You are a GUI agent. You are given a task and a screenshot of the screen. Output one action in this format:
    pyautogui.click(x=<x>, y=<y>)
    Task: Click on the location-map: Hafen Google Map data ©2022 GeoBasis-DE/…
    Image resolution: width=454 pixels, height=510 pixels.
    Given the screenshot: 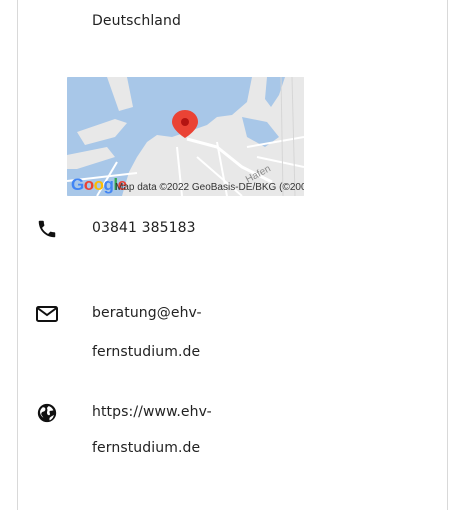 What is the action you would take?
    pyautogui.click(x=185, y=136)
    